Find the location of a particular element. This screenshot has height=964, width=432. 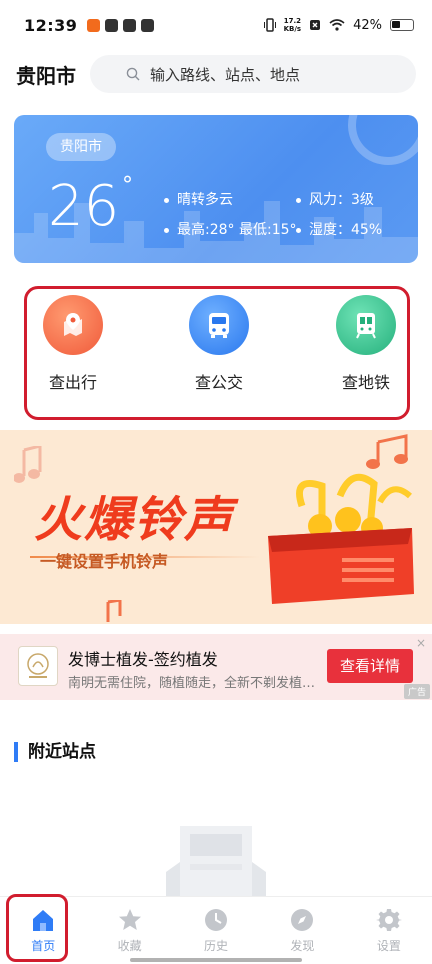

star-icon is located at coordinates (129, 919).